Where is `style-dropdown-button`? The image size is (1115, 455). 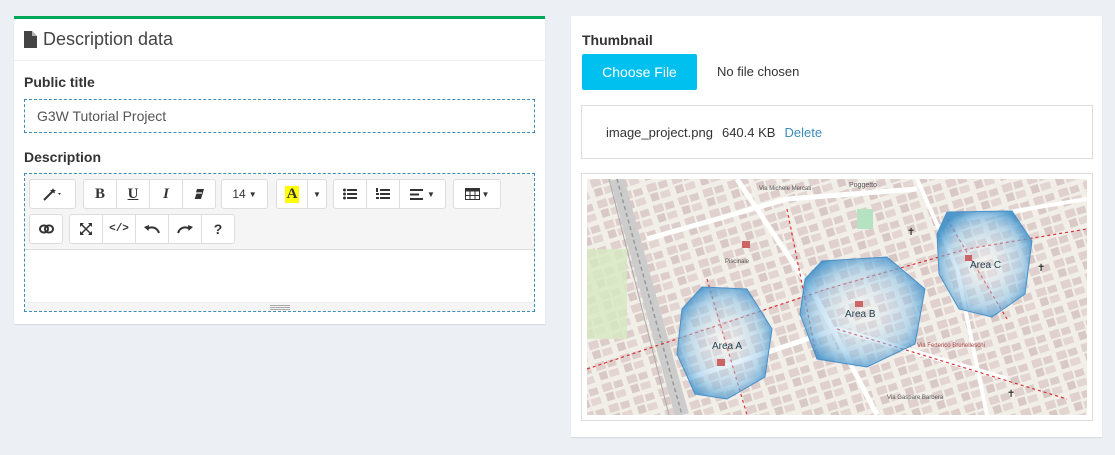 style-dropdown-button is located at coordinates (52, 194).